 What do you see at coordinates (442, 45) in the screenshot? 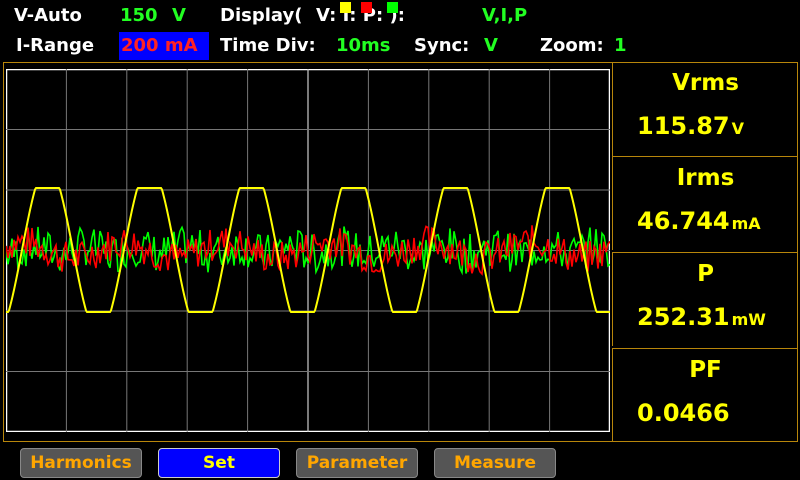
I see `sync-label: Sync:` at bounding box center [442, 45].